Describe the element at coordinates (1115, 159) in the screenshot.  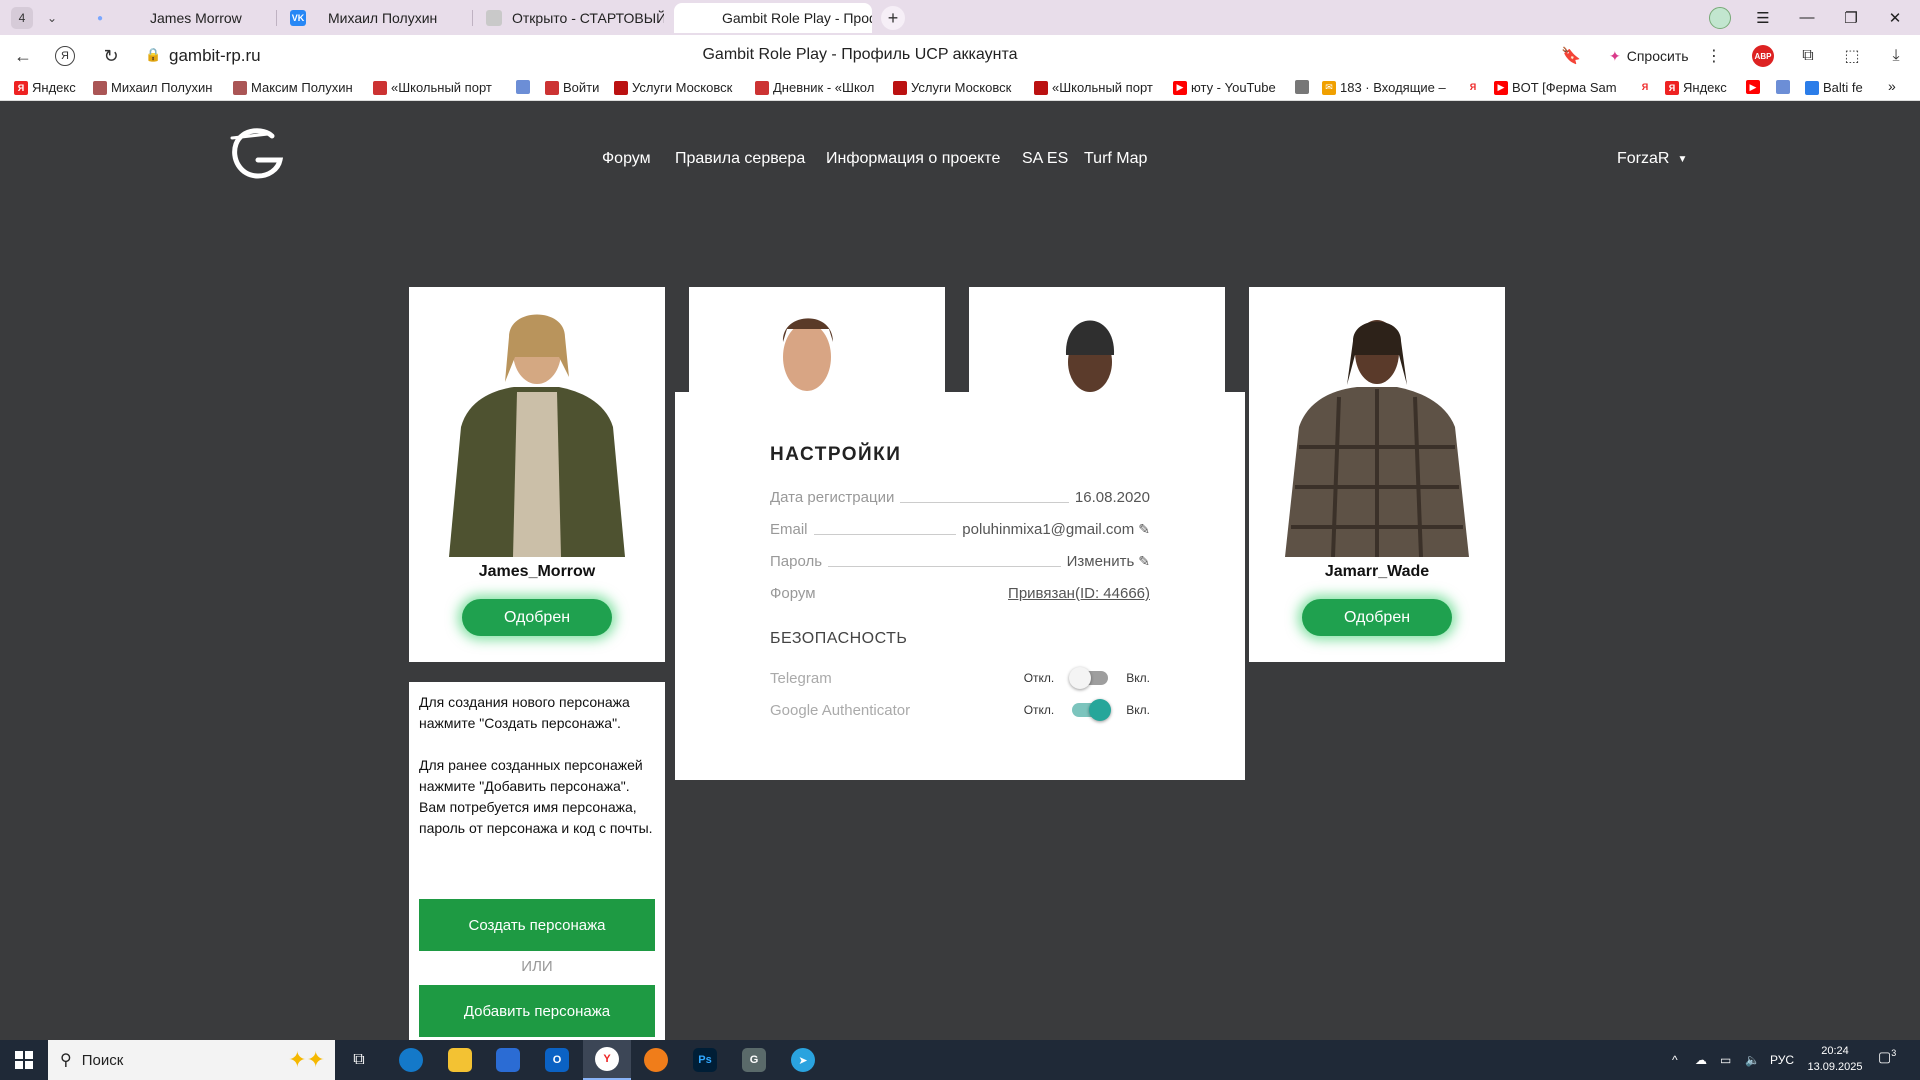
I see `nav-turf-map: Turf Map` at that location.